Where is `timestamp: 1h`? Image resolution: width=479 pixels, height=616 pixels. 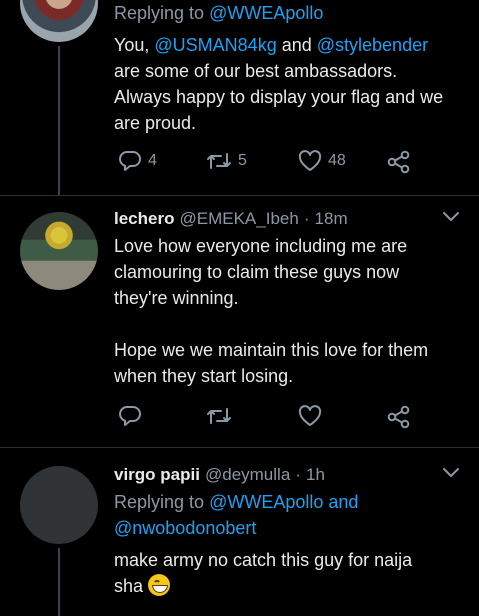
timestamp: 1h is located at coordinates (315, 474).